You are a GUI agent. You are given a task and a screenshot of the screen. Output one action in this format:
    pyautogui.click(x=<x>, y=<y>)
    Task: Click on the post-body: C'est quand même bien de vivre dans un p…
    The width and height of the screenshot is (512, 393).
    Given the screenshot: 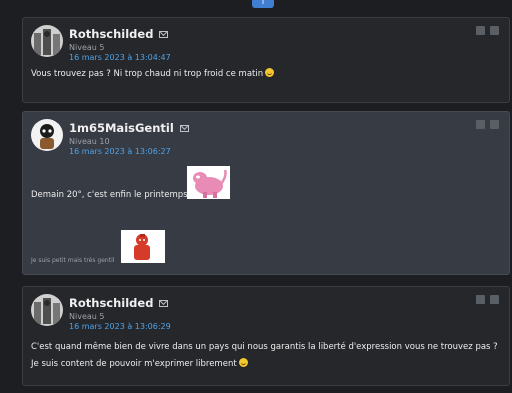 What is the action you would take?
    pyautogui.click(x=264, y=356)
    